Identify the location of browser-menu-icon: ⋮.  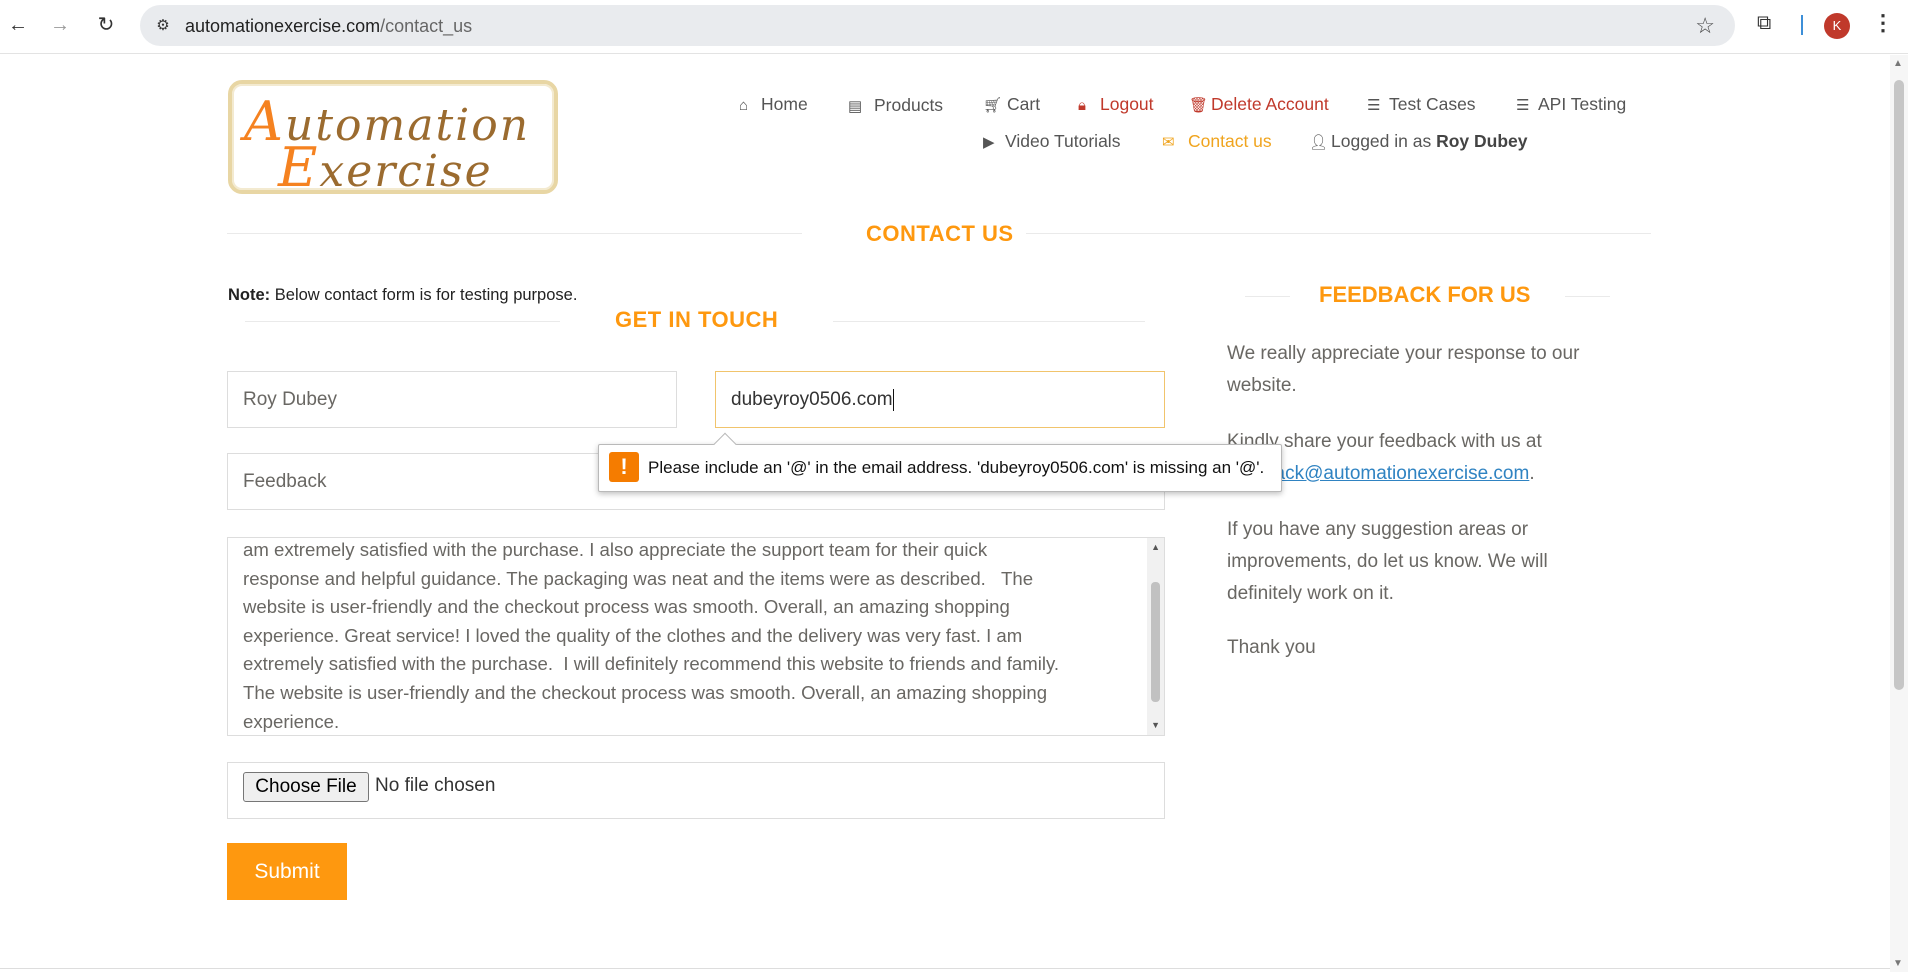
(1883, 23).